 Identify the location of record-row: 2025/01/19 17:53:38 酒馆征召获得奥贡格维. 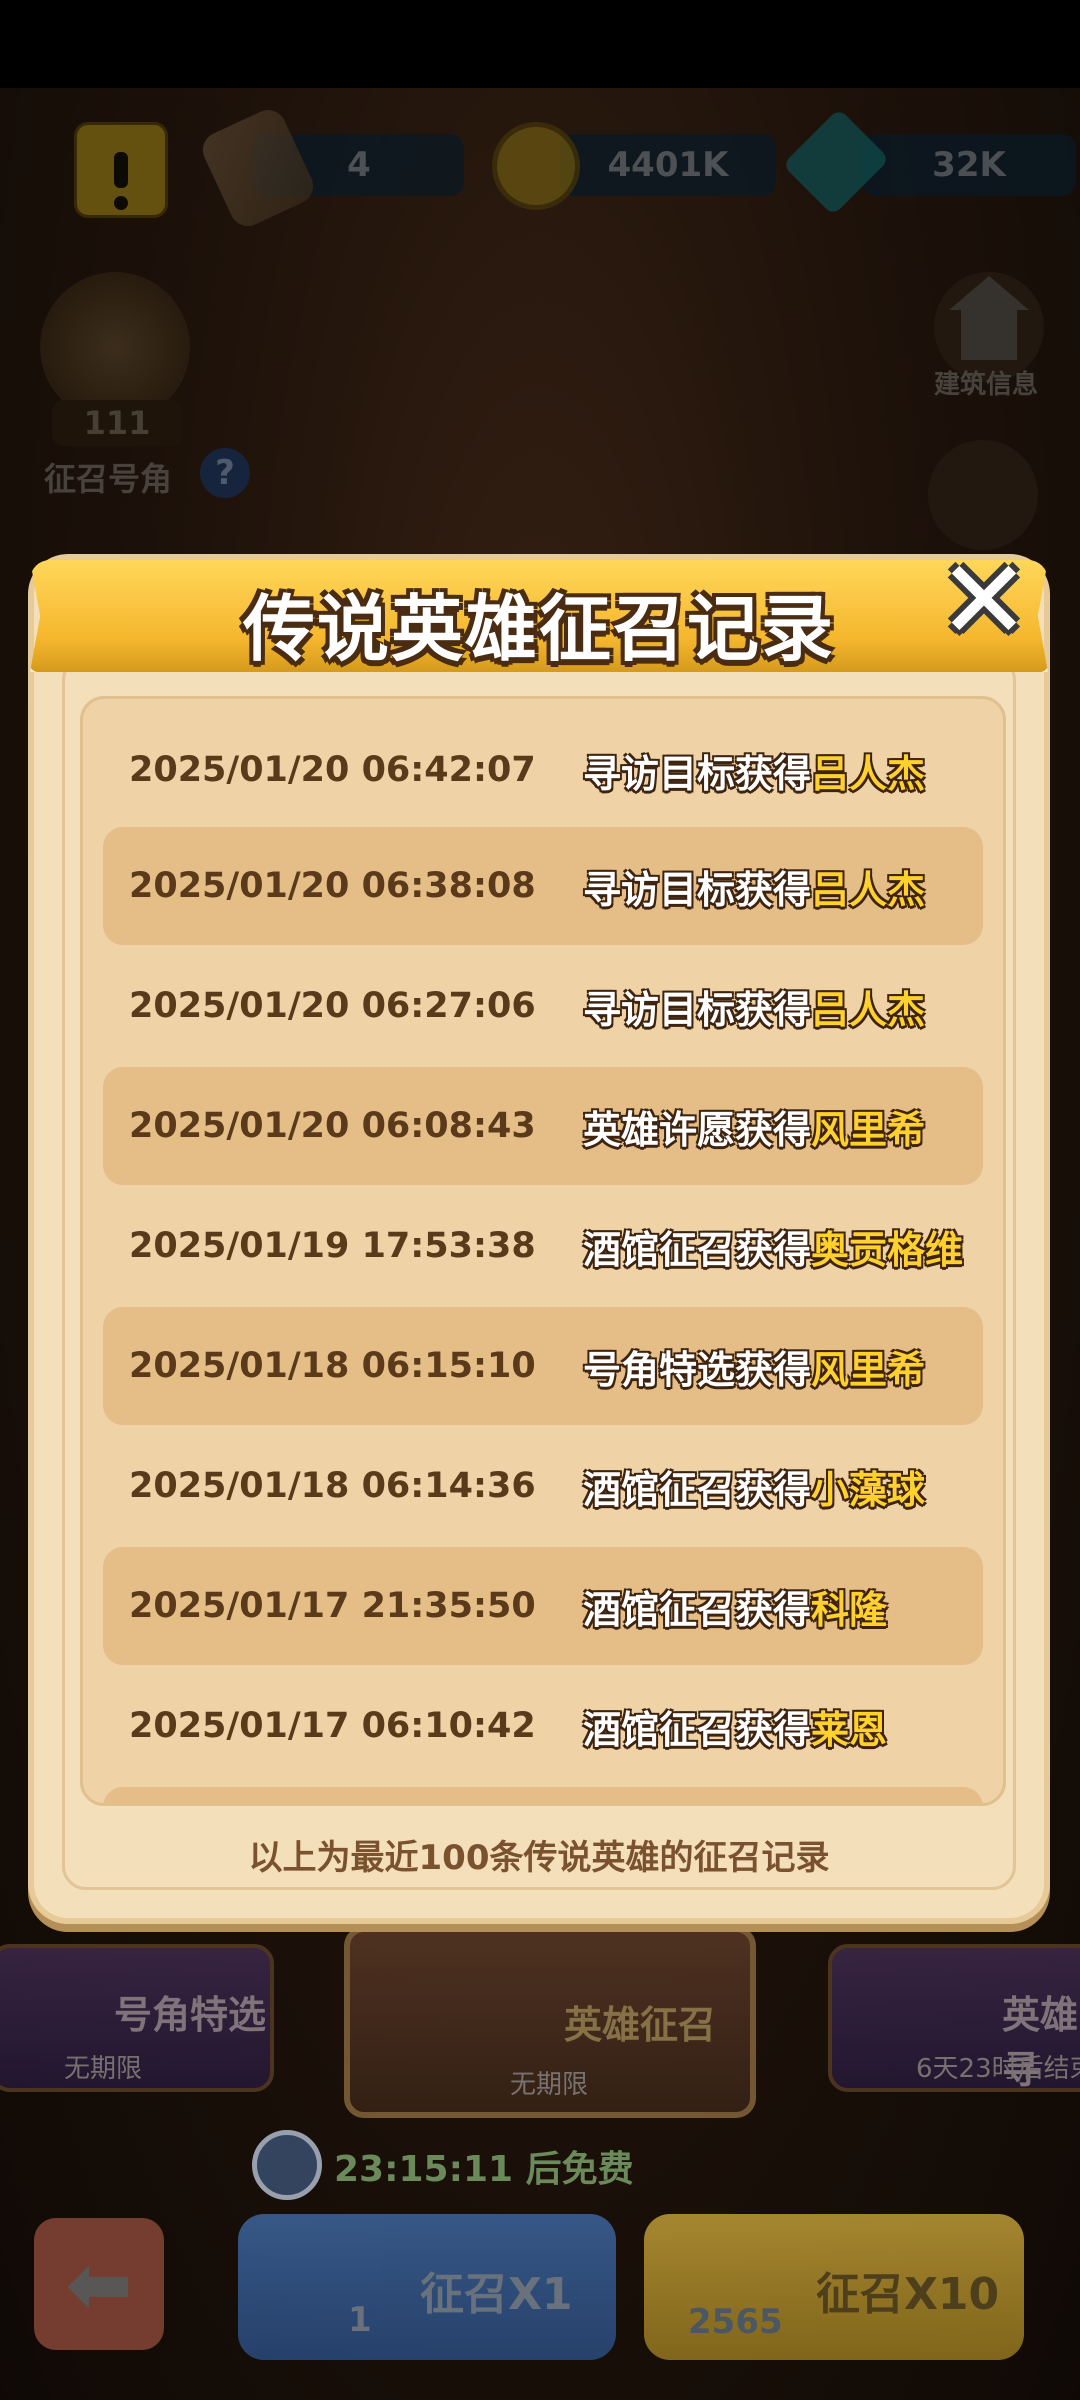
(543, 1246).